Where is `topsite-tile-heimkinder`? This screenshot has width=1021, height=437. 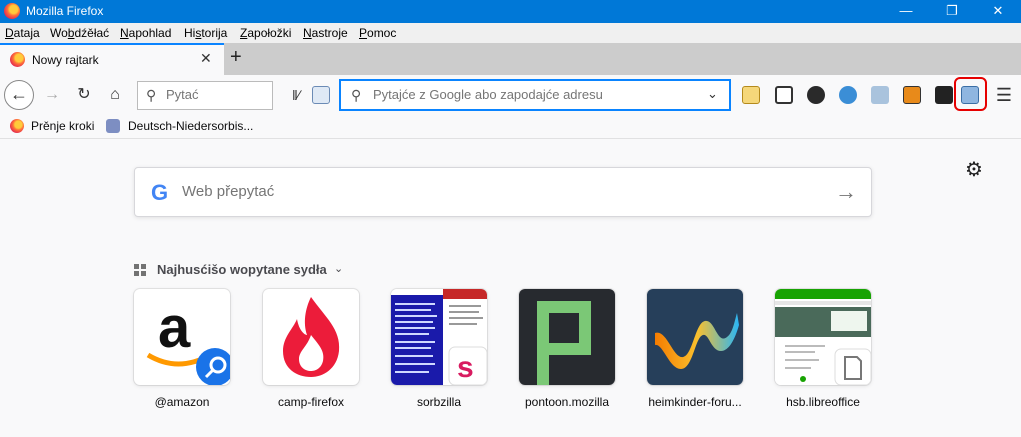 topsite-tile-heimkinder is located at coordinates (695, 337).